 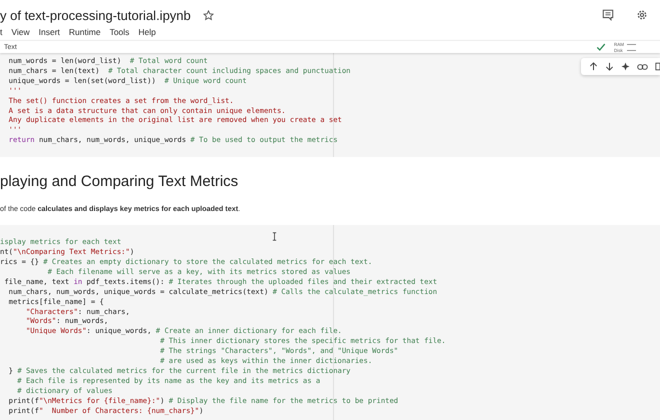 What do you see at coordinates (147, 32) in the screenshot?
I see `menu-item: Help` at bounding box center [147, 32].